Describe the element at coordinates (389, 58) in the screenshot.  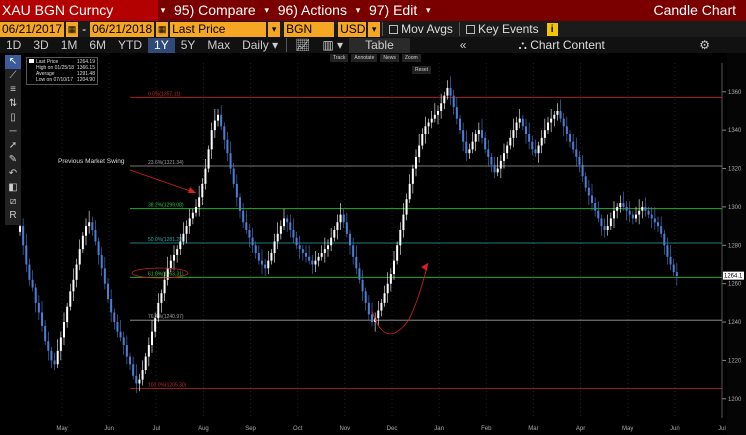
I see `news-button: News` at that location.